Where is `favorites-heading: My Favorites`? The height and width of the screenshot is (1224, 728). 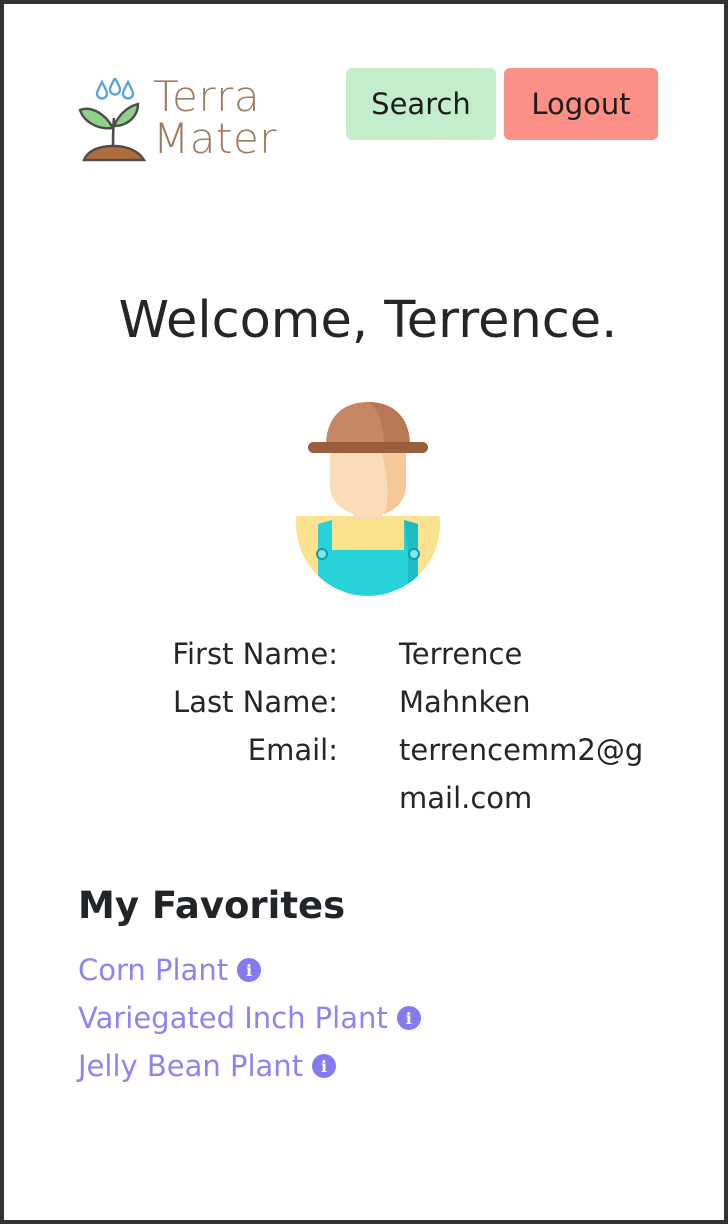 favorites-heading: My Favorites is located at coordinates (212, 905).